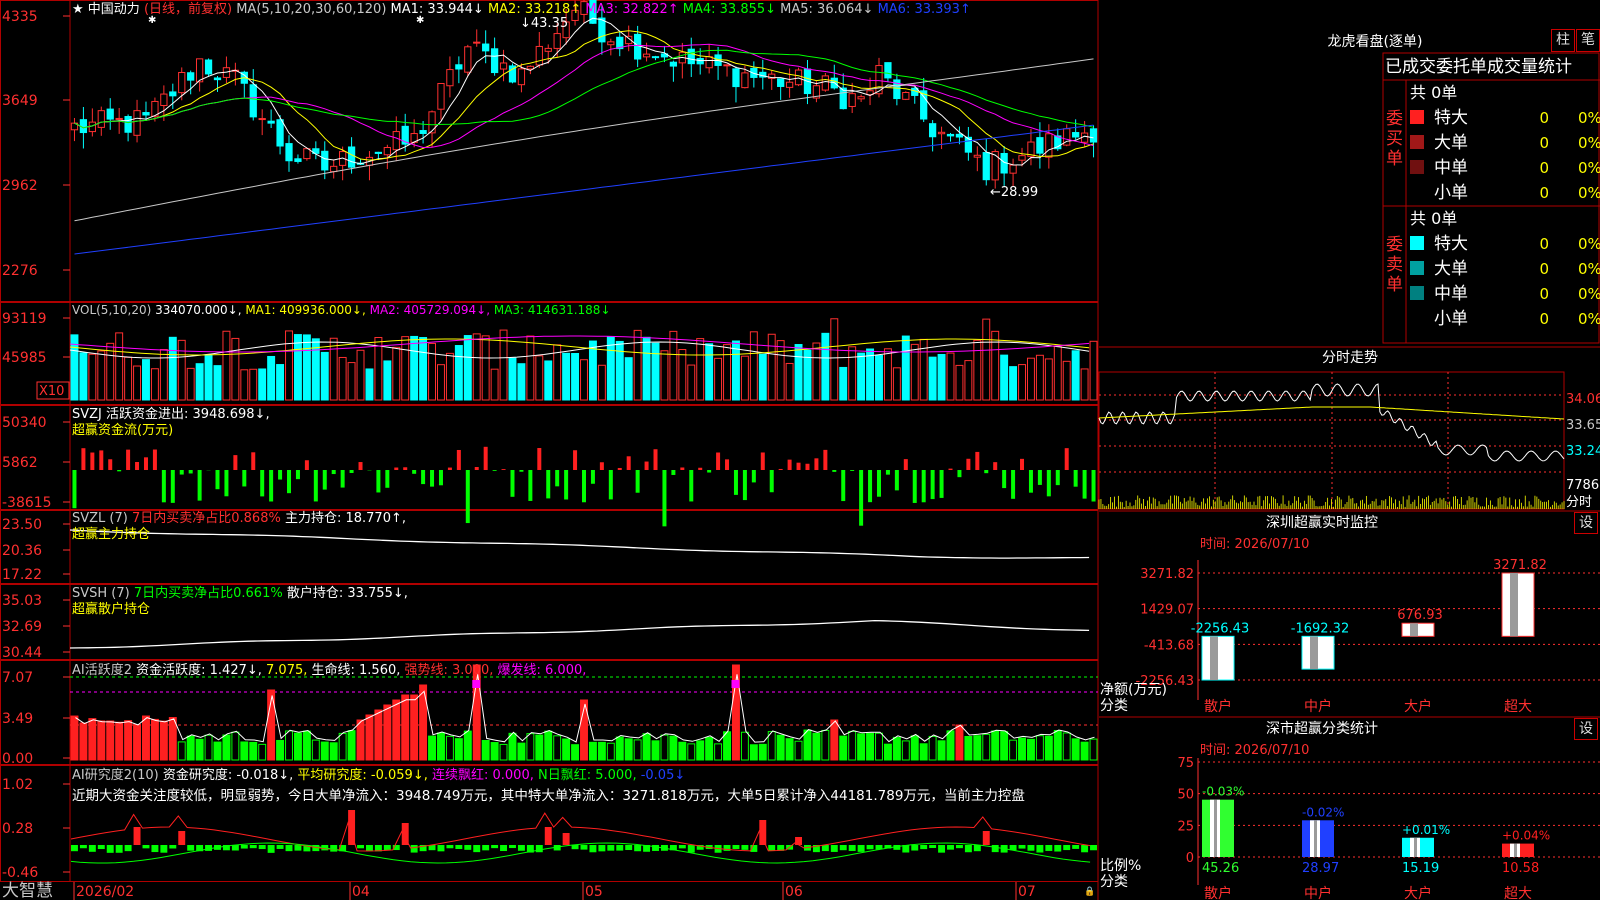 The width and height of the screenshot is (1600, 900). I want to click on sz-monitor-value-label: -1692.32, so click(1320, 628).